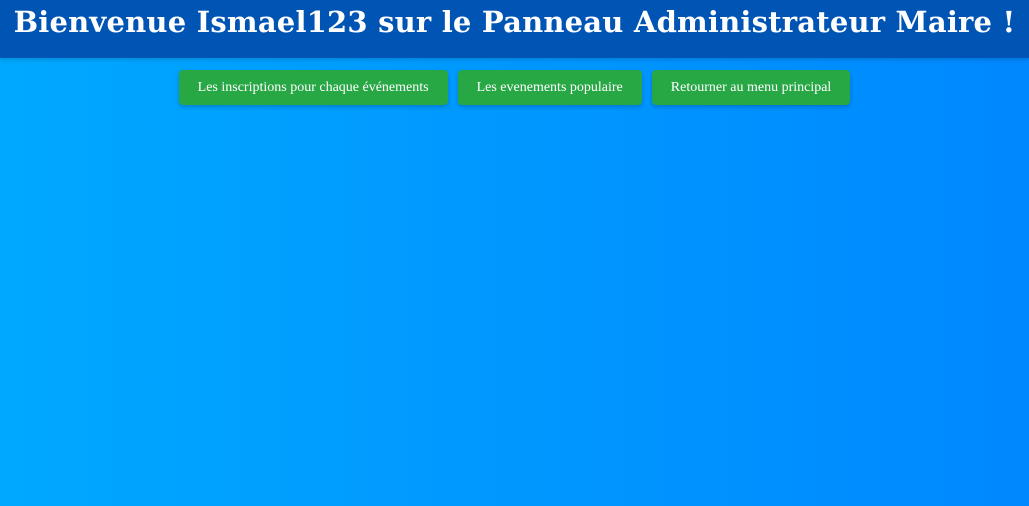 This screenshot has height=506, width=1029. What do you see at coordinates (751, 87) in the screenshot?
I see `back-to-main-menu-button: Retourner au menu principal` at bounding box center [751, 87].